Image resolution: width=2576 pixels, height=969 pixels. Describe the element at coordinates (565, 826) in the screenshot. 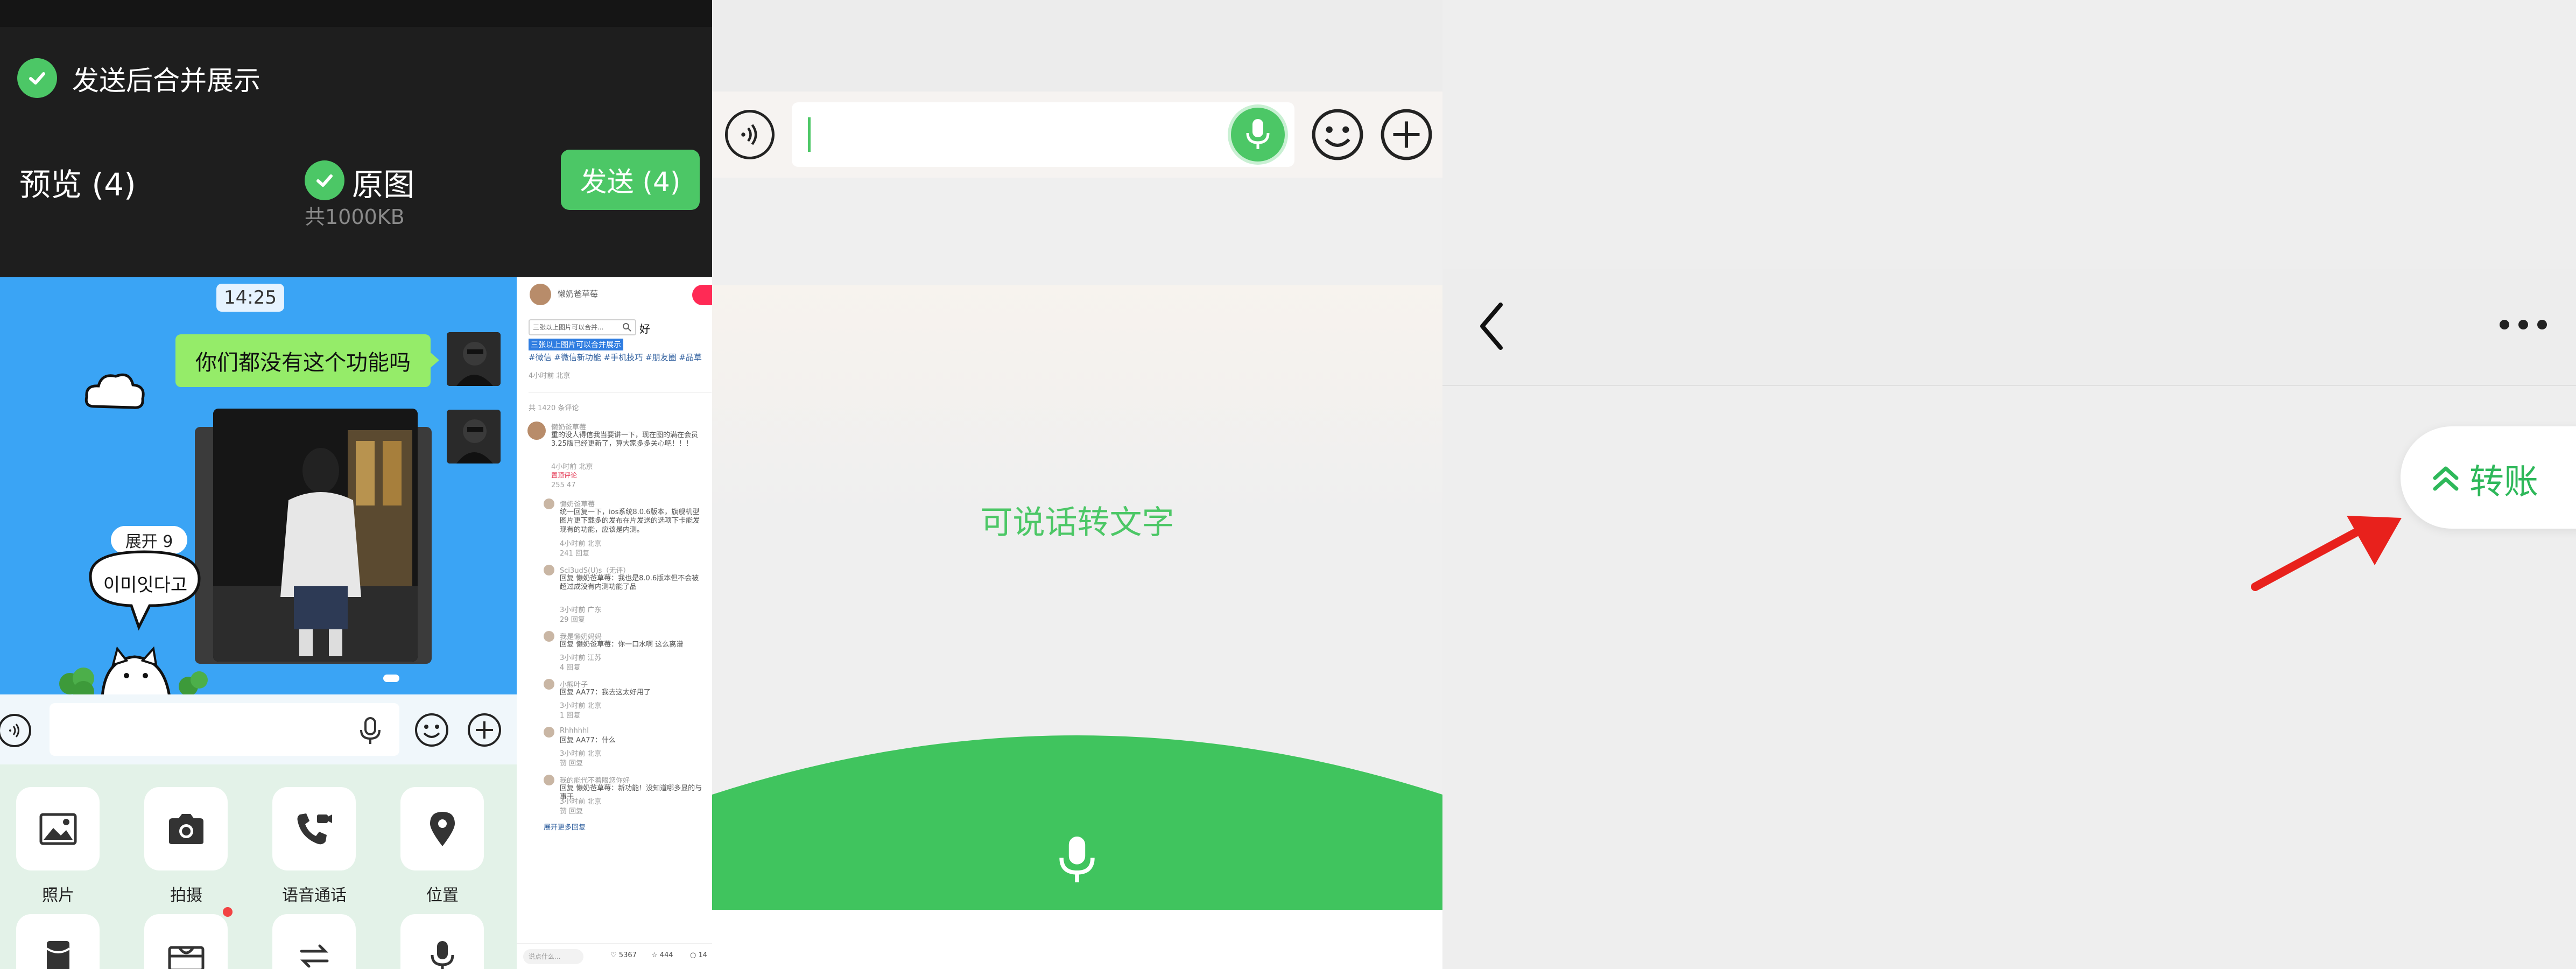

I see `expand-more-replies-link: 展开更多回复` at that location.